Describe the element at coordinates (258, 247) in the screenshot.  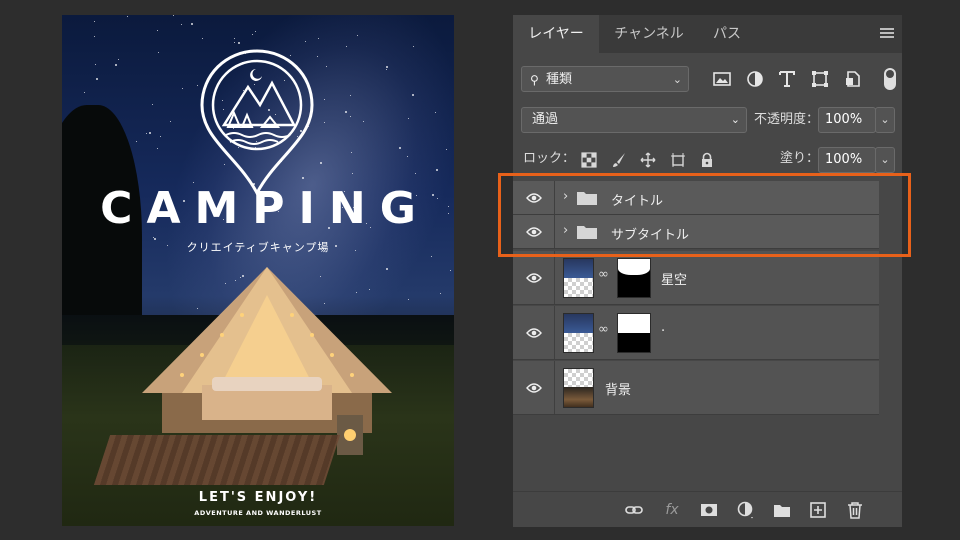
I see `poster-subtitle: クリエイティブキャンプ場` at that location.